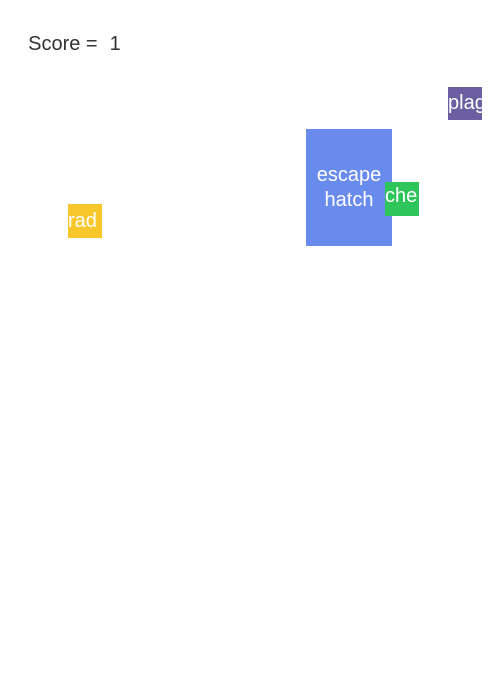 Image resolution: width=490 pixels, height=698 pixels. Describe the element at coordinates (115, 44) in the screenshot. I see `score-value: 1` at that location.